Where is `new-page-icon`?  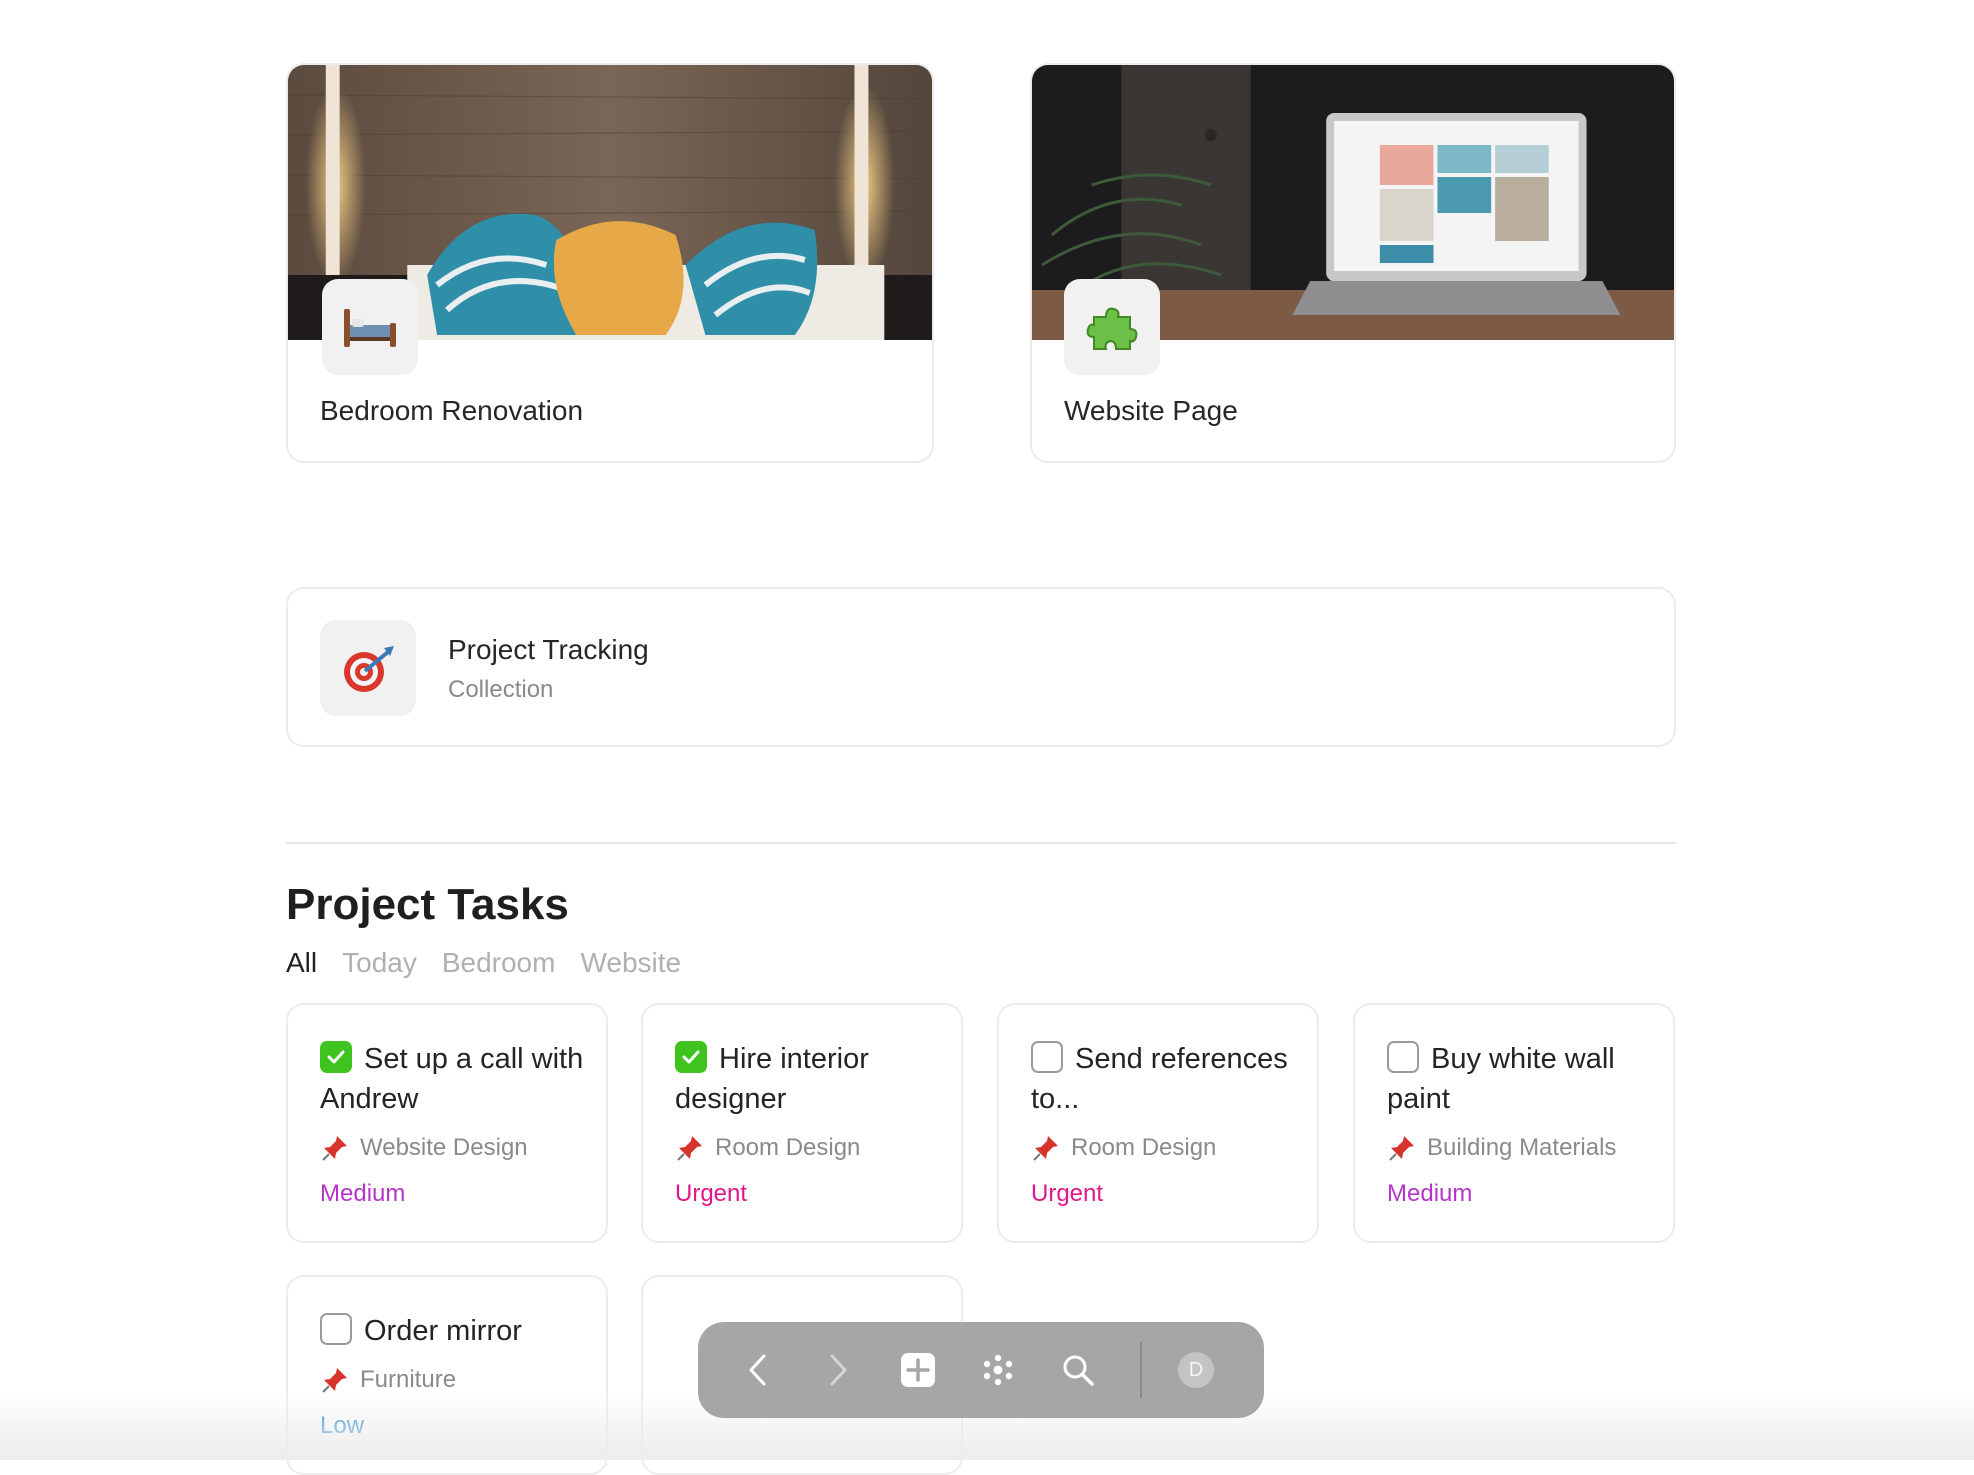
new-page-icon is located at coordinates (918, 1370).